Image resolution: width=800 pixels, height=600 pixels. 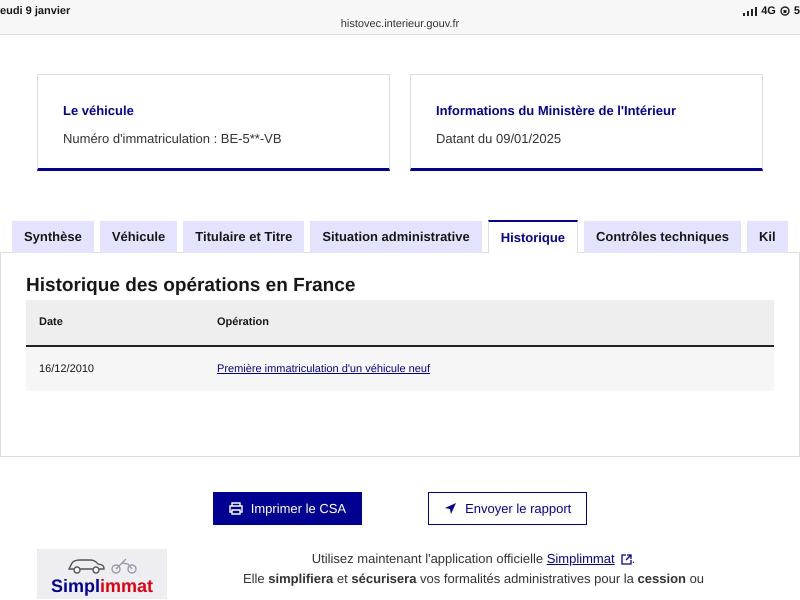 I want to click on period-text: ., so click(x=634, y=558).